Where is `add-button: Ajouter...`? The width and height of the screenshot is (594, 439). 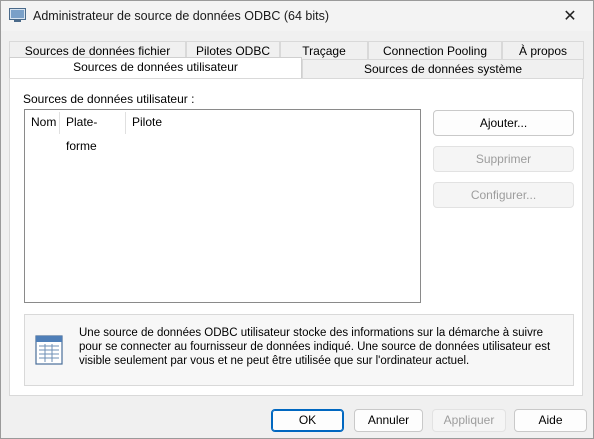 add-button: Ajouter... is located at coordinates (503, 123).